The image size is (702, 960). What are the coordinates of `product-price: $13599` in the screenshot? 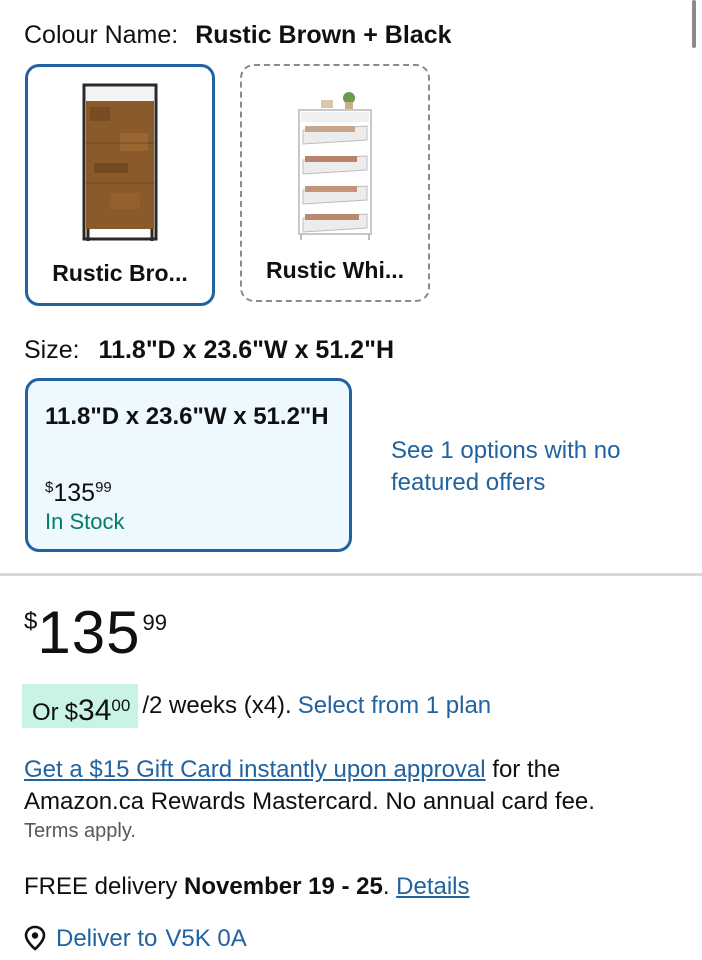 It's located at (95, 633).